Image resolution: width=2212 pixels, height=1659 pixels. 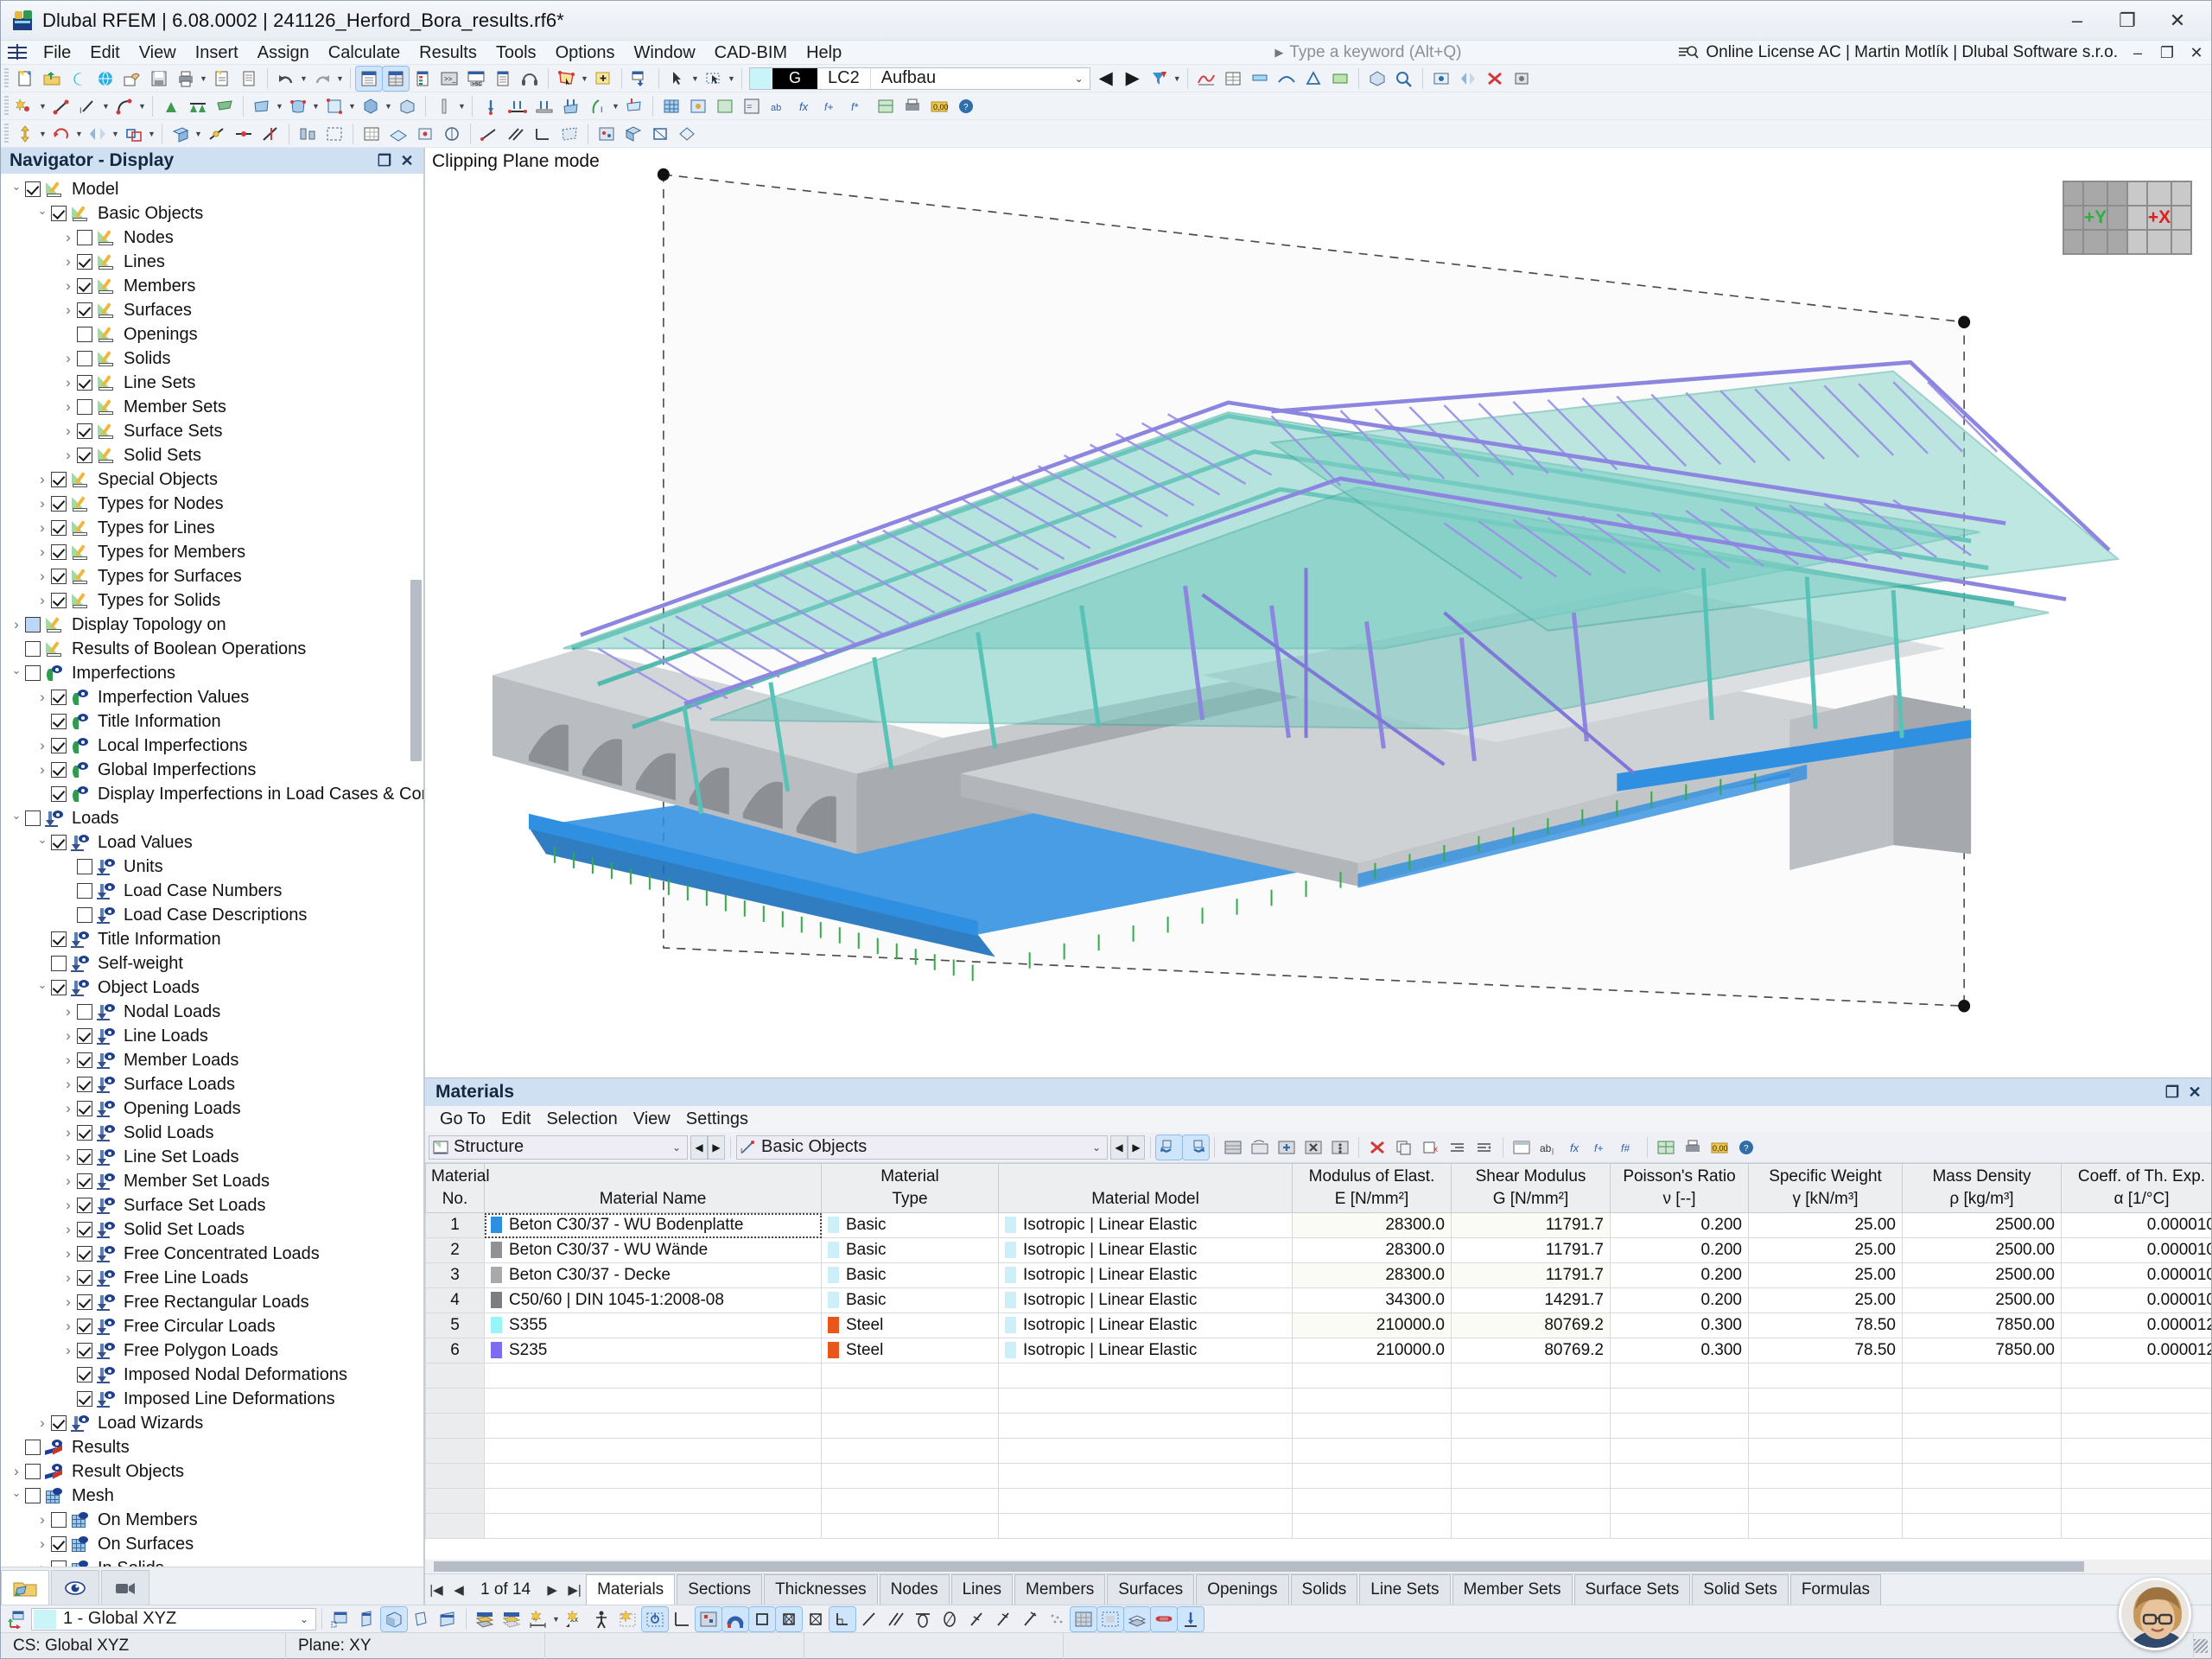 I want to click on table-tab-nodes: Nodes, so click(x=914, y=1589).